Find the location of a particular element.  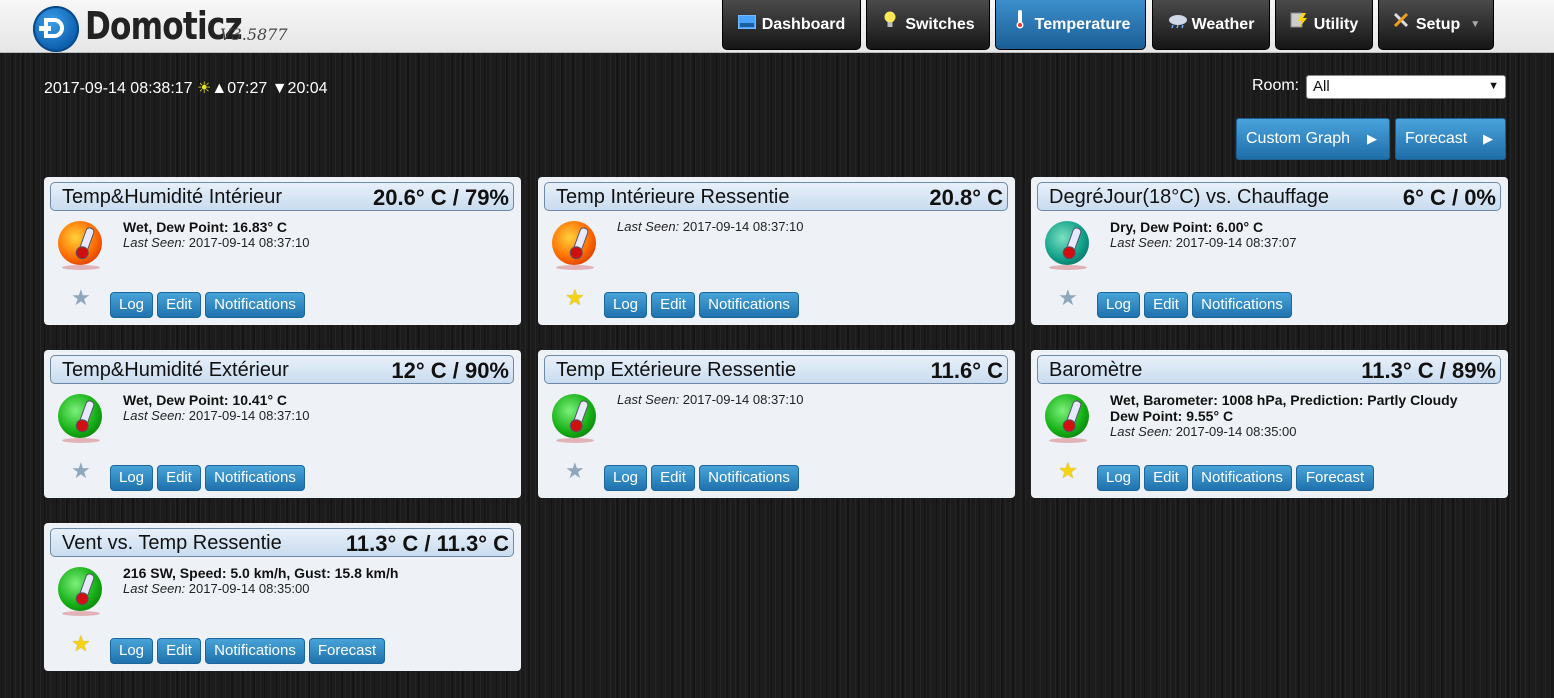

device-name: Temp&Humidité Extérieur is located at coordinates (175, 370).